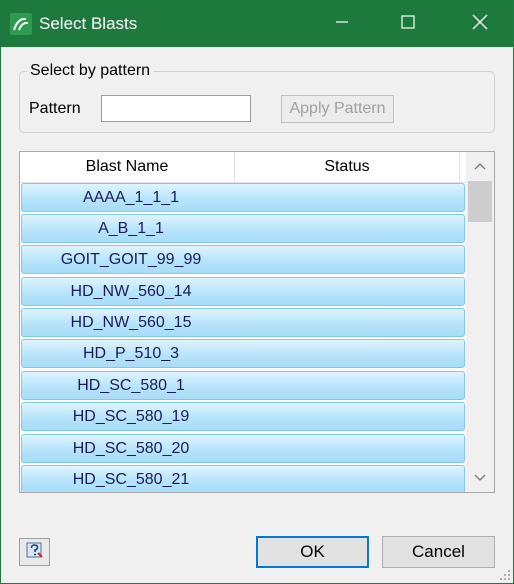 This screenshot has width=514, height=584. What do you see at coordinates (243, 353) in the screenshot?
I see `table-row: HD_P_510_3` at bounding box center [243, 353].